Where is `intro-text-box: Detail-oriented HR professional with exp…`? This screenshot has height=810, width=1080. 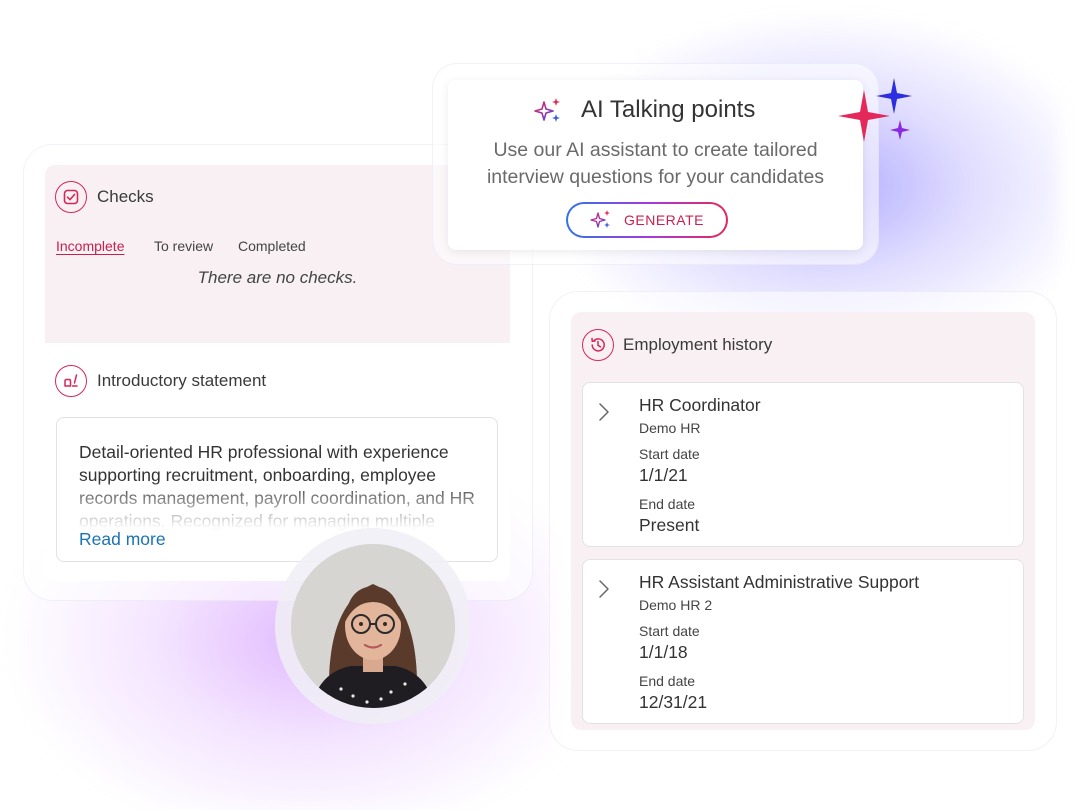
intro-text-box: Detail-oriented HR professional with exp… is located at coordinates (277, 489).